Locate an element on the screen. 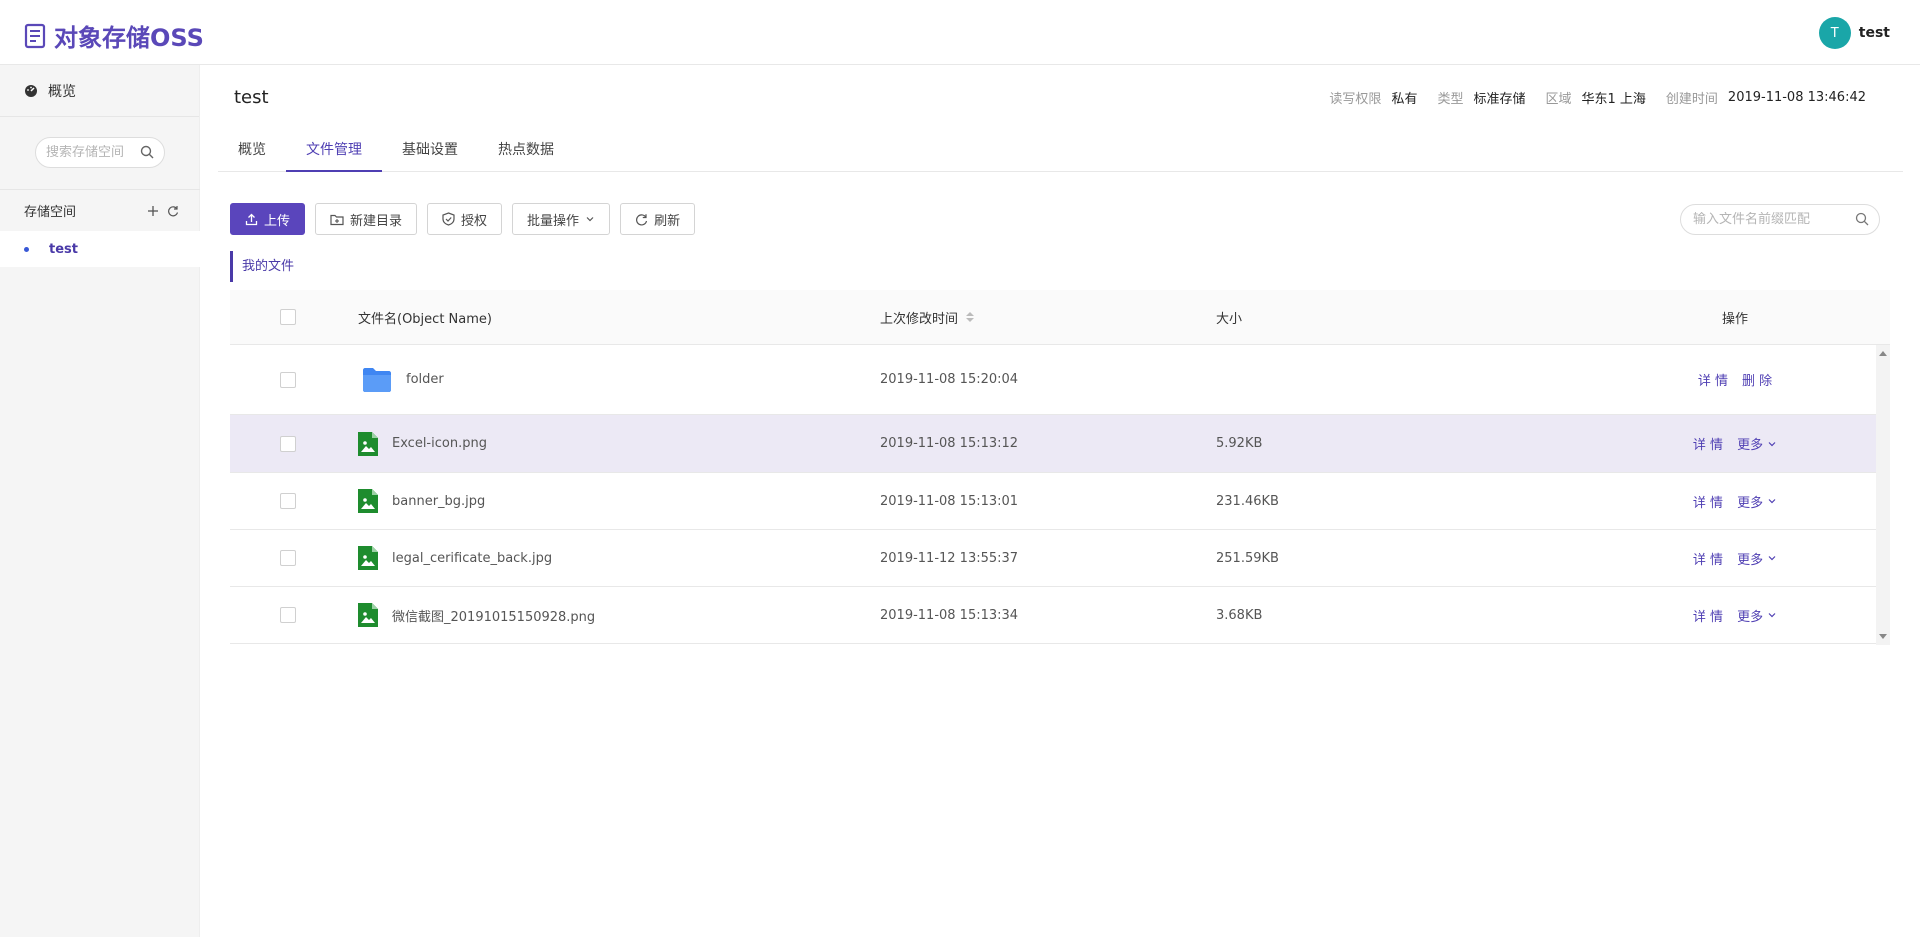 The height and width of the screenshot is (937, 1920). user-name: test is located at coordinates (1874, 33).